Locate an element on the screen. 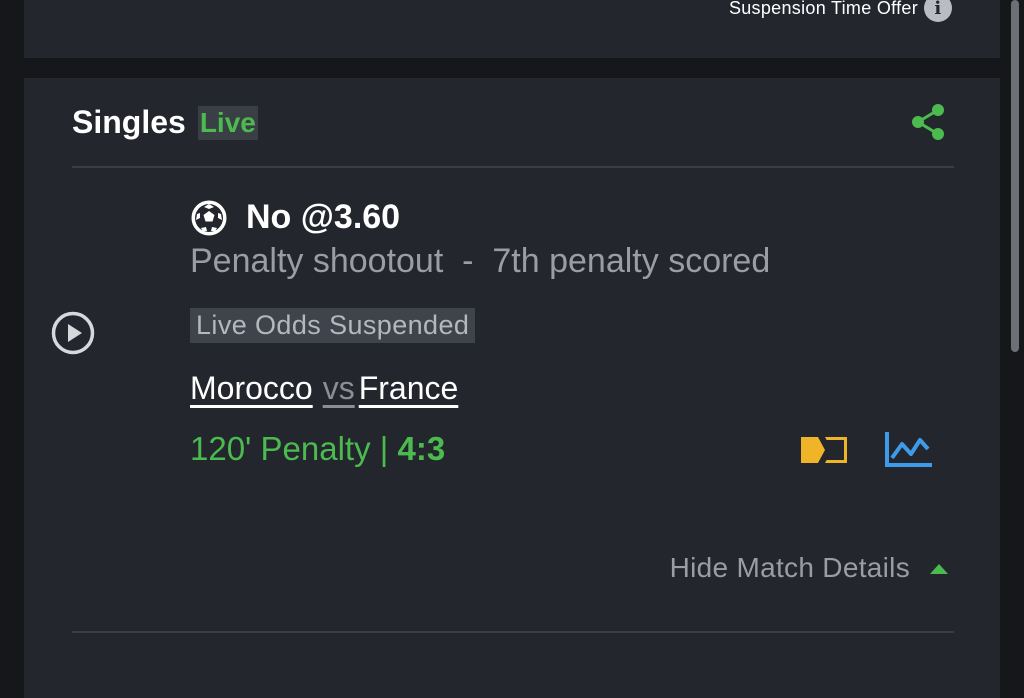 Image resolution: width=1024 pixels, height=698 pixels. play-icon is located at coordinates (73, 333).